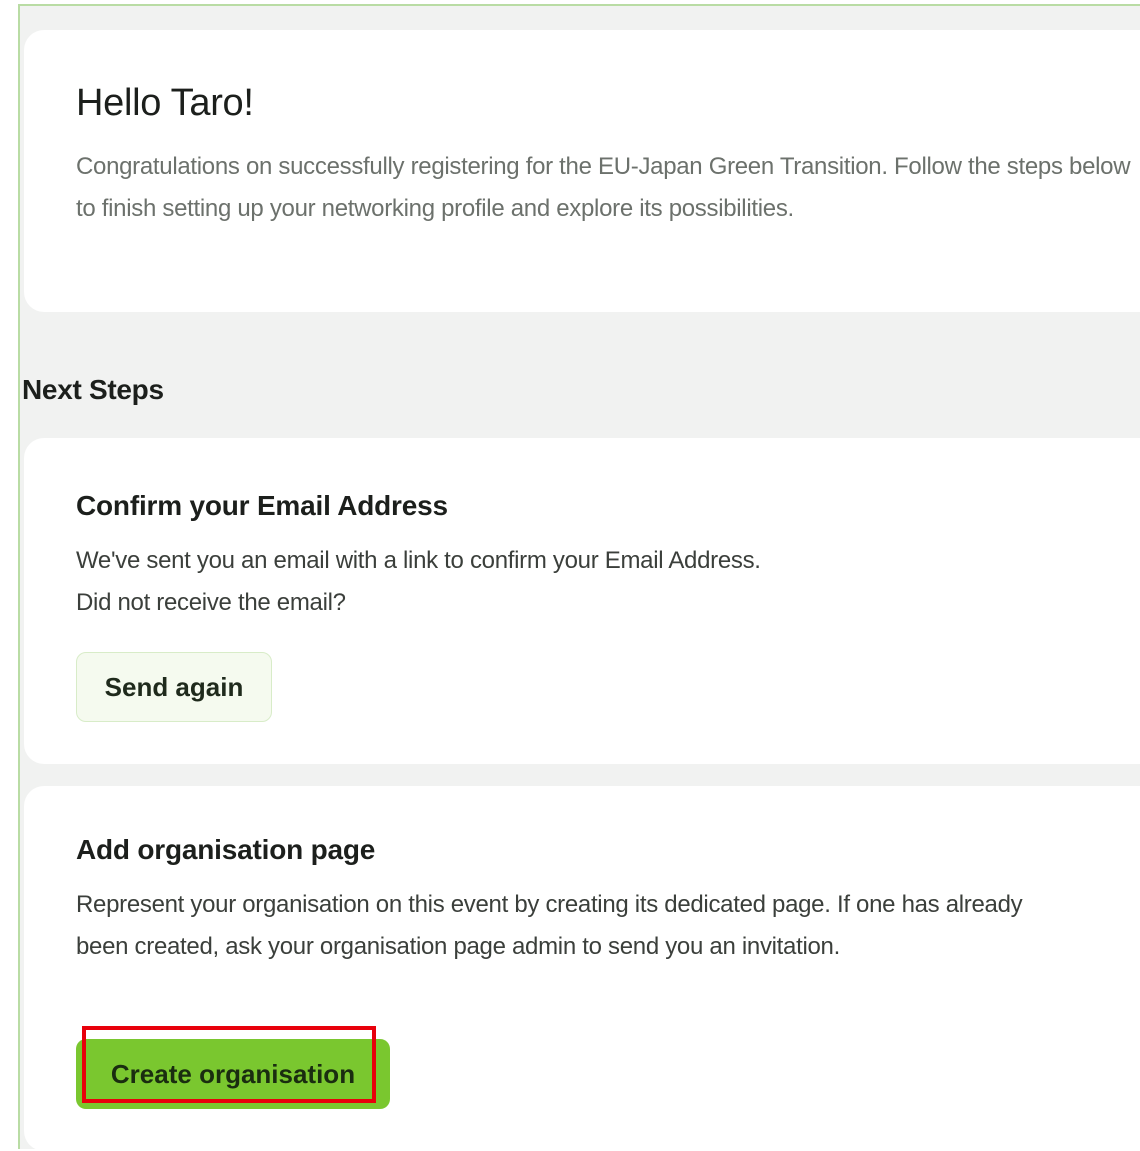 This screenshot has height=1151, width=1140. Describe the element at coordinates (226, 849) in the screenshot. I see `add-organisation-title: Add organisation page` at that location.